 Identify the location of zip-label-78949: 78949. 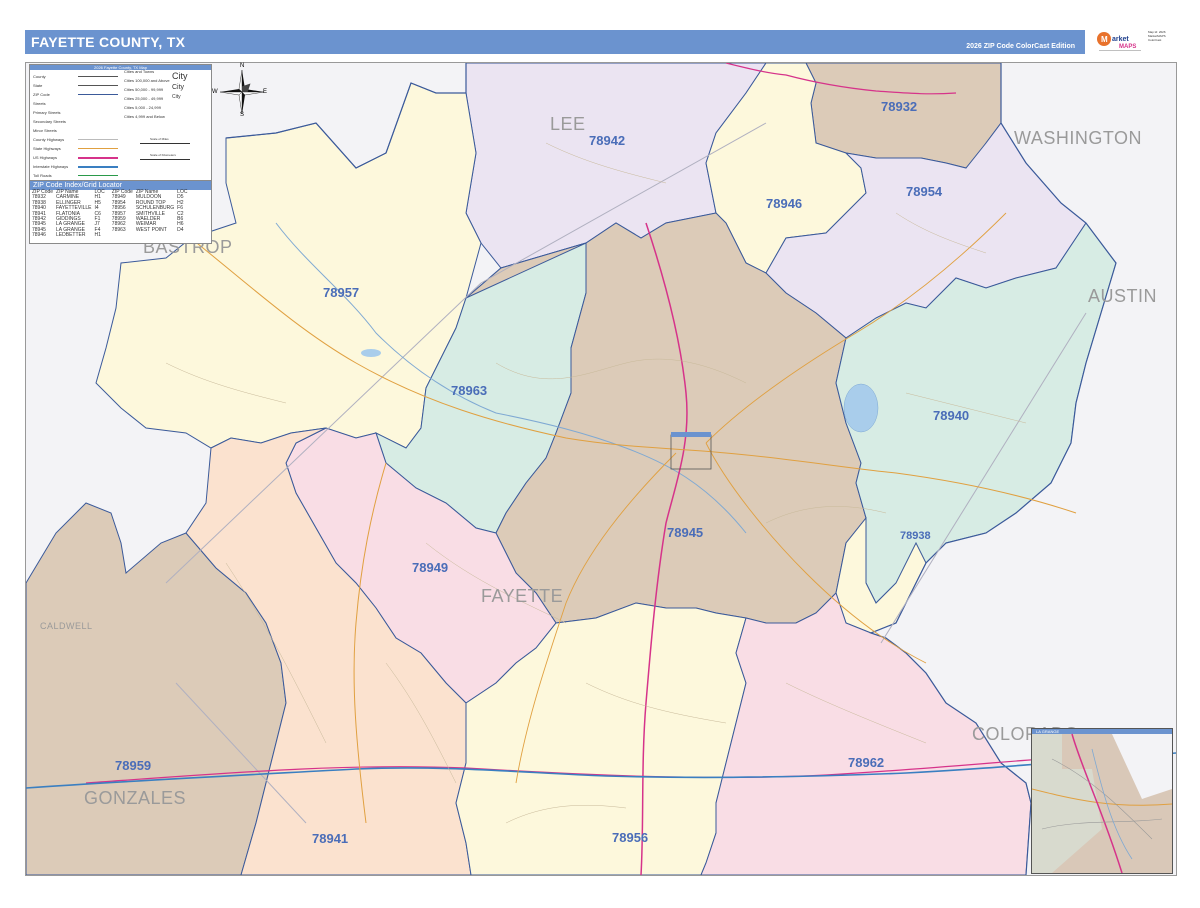
(430, 567).